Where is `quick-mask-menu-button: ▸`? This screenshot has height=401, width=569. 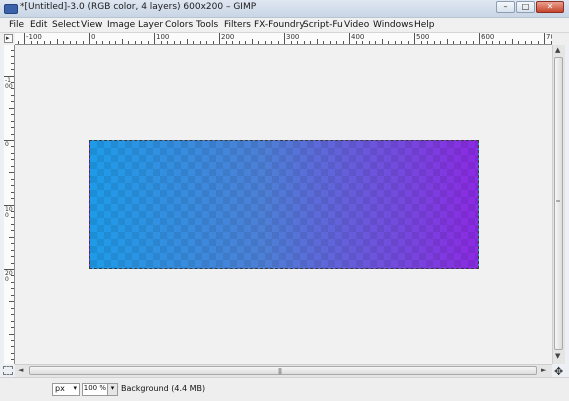 quick-mask-menu-button: ▸ is located at coordinates (8, 38).